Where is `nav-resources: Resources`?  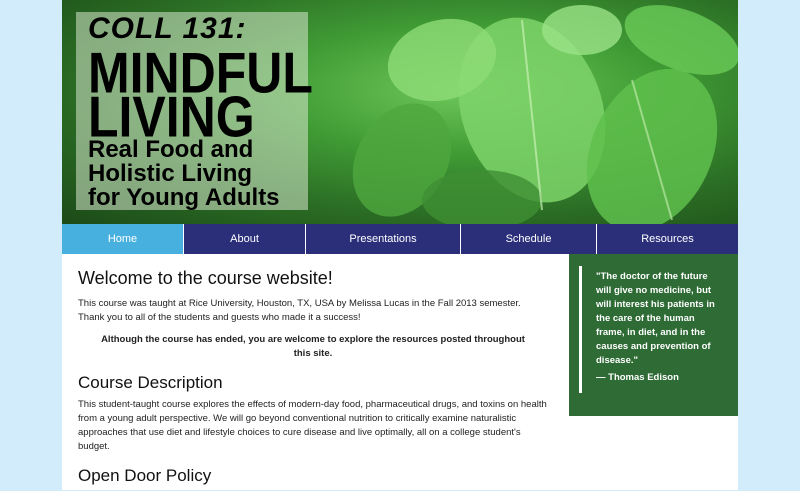
nav-resources: Resources is located at coordinates (667, 239).